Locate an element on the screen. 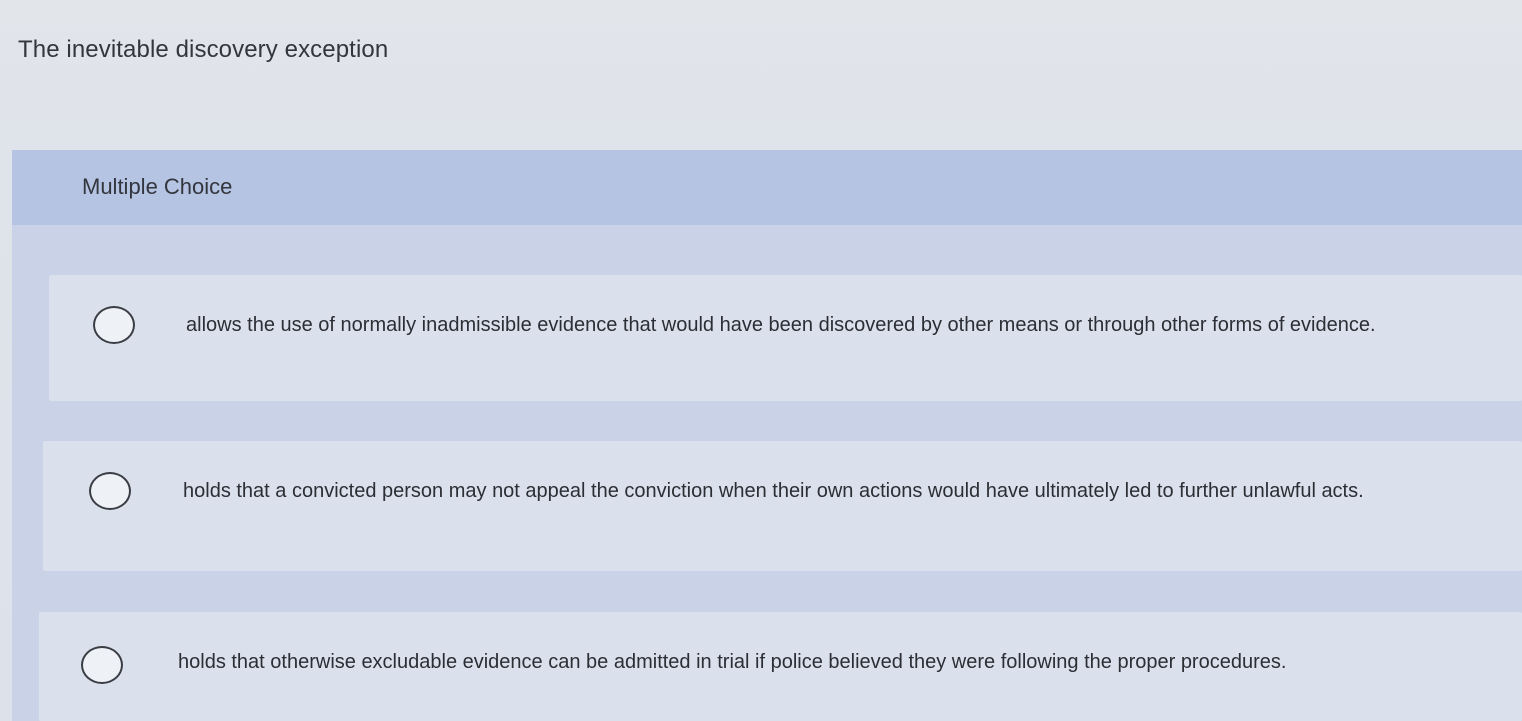 The height and width of the screenshot is (721, 1522). question-type-header: Multiple Choice is located at coordinates (767, 187).